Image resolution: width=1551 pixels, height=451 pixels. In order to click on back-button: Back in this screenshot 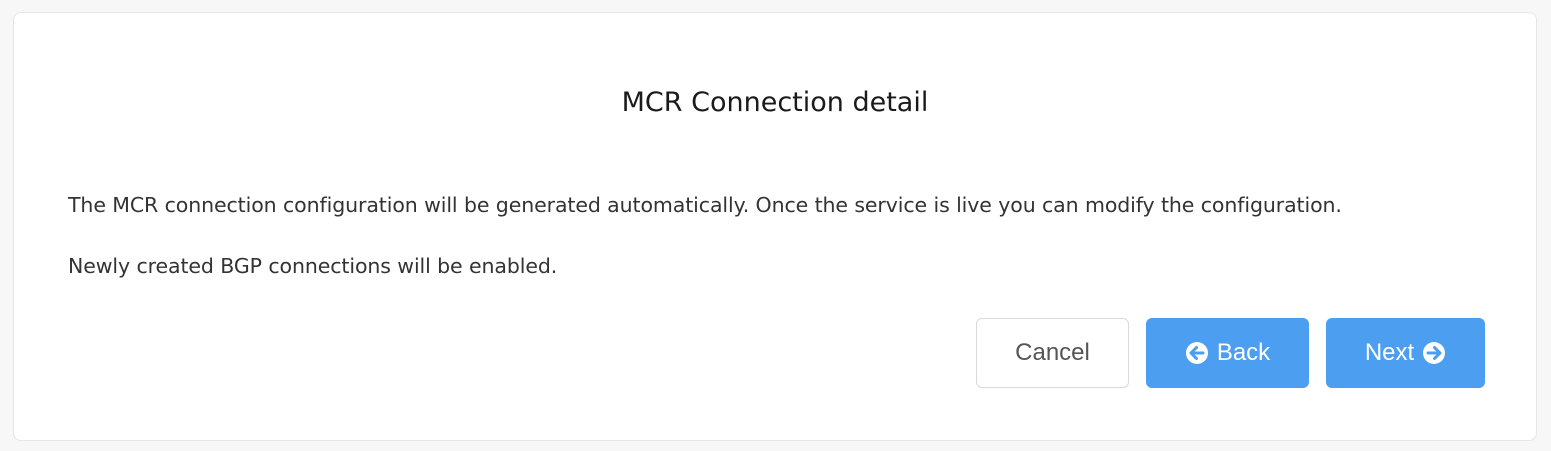, I will do `click(1227, 353)`.